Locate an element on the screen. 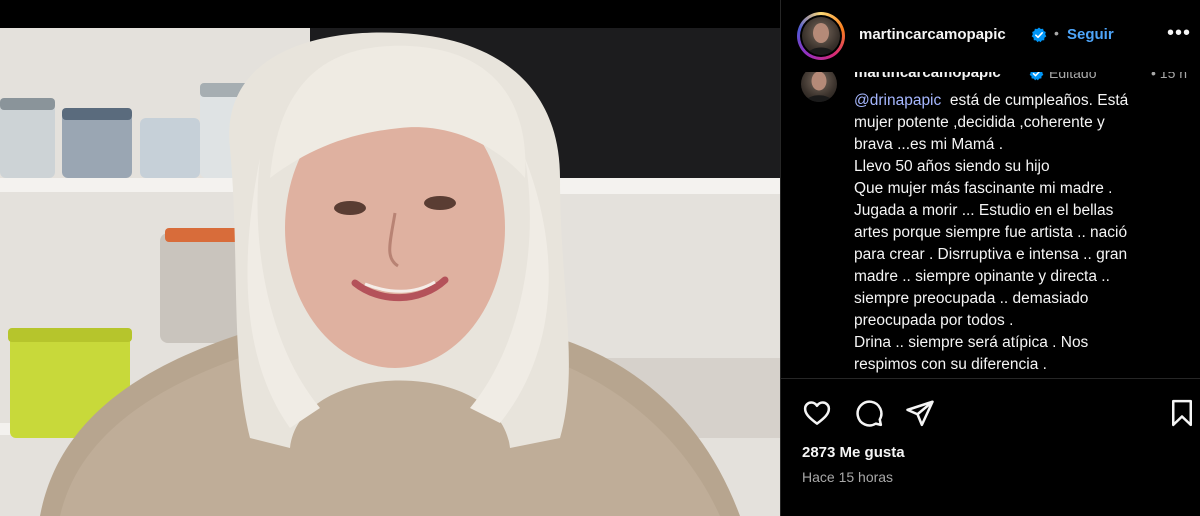  caption-line: Drina .. siempre será atípica . Nos is located at coordinates (971, 342).